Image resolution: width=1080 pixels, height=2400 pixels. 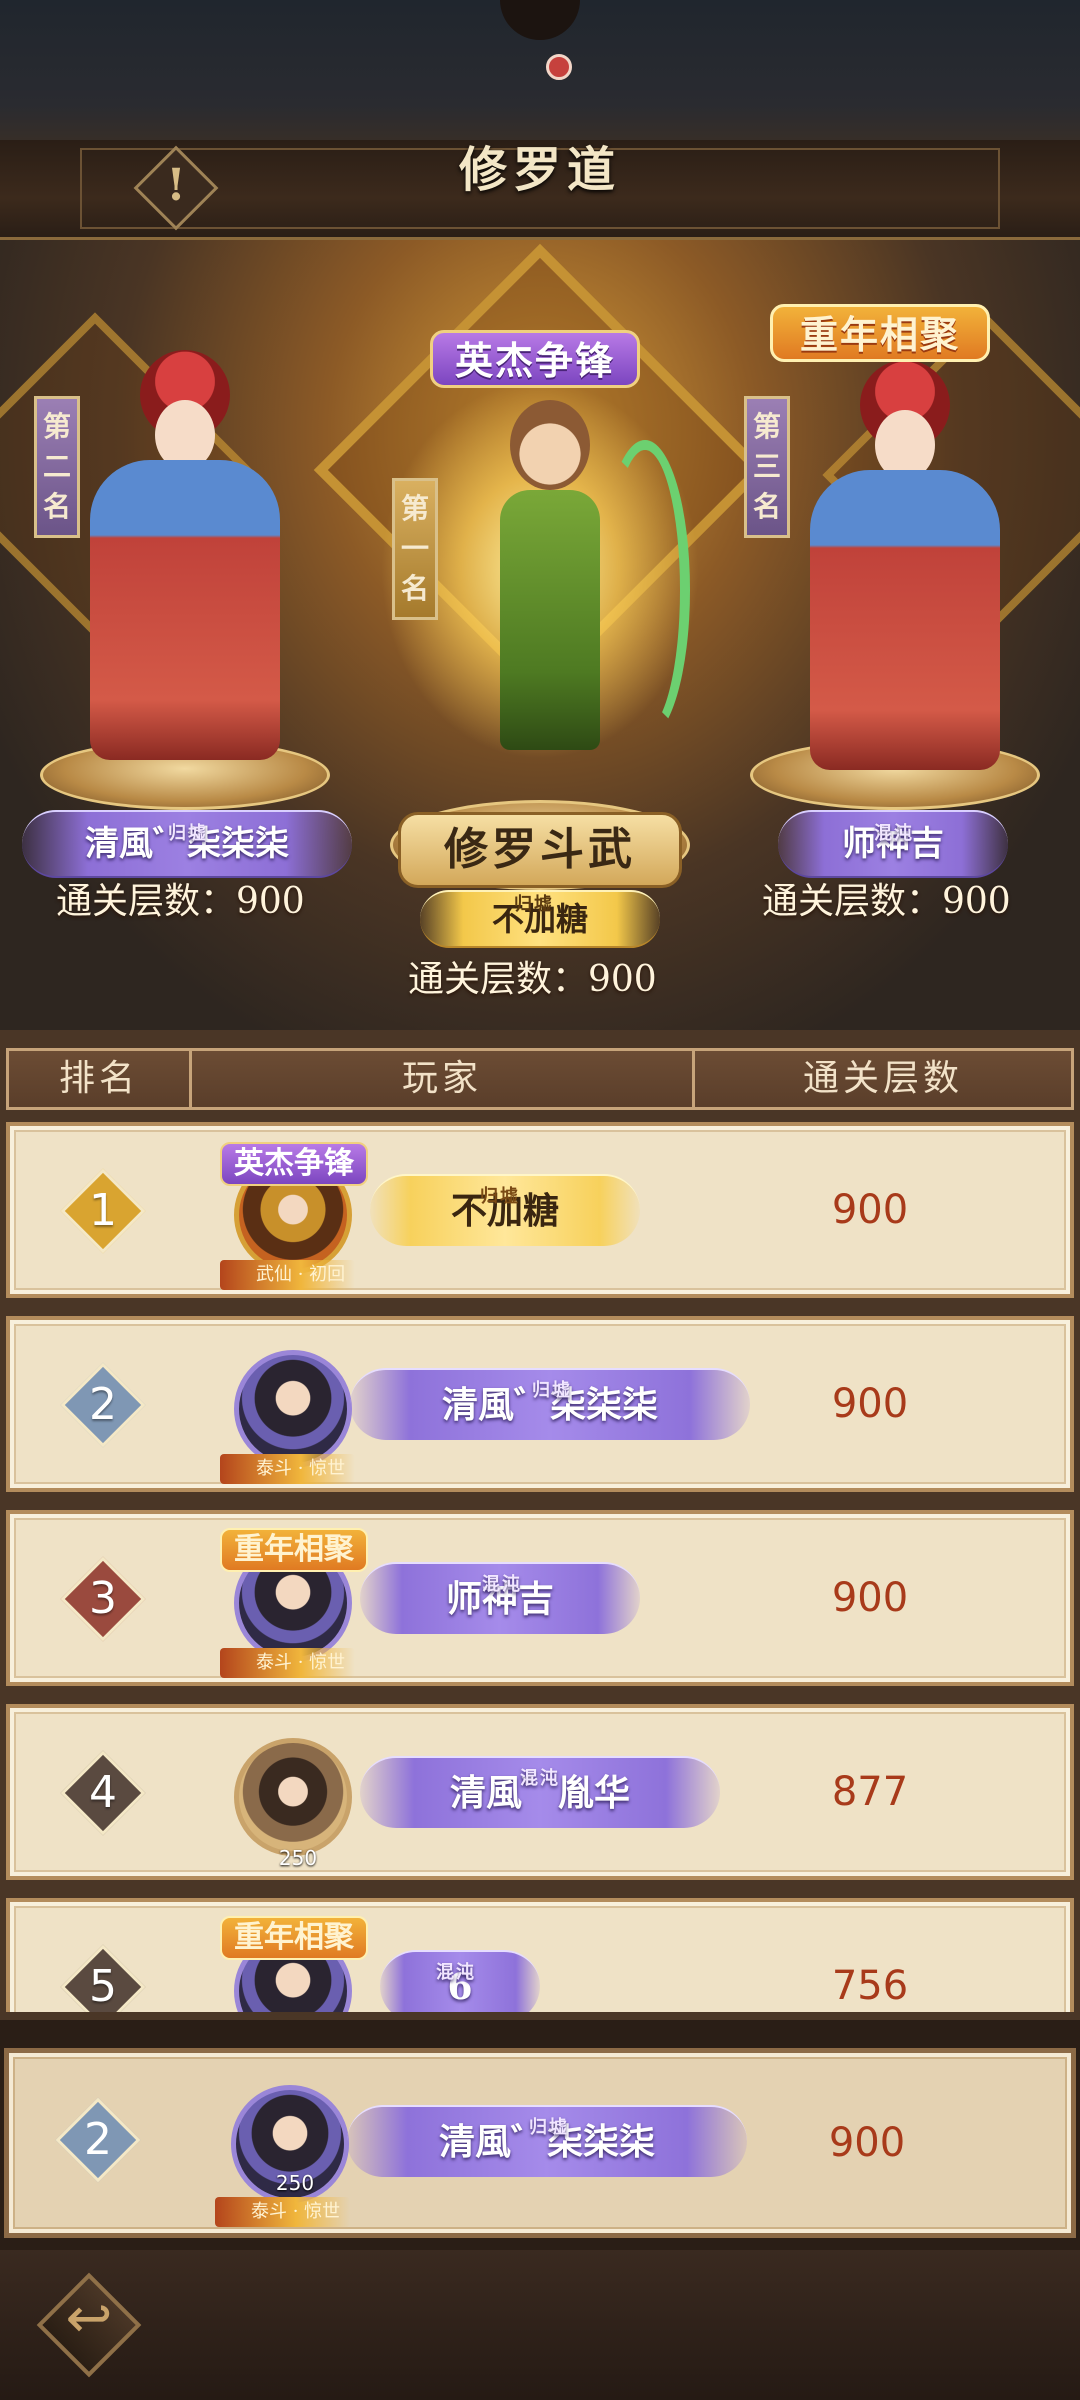 I want to click on rank-tag-second: 第二名, so click(x=57, y=467).